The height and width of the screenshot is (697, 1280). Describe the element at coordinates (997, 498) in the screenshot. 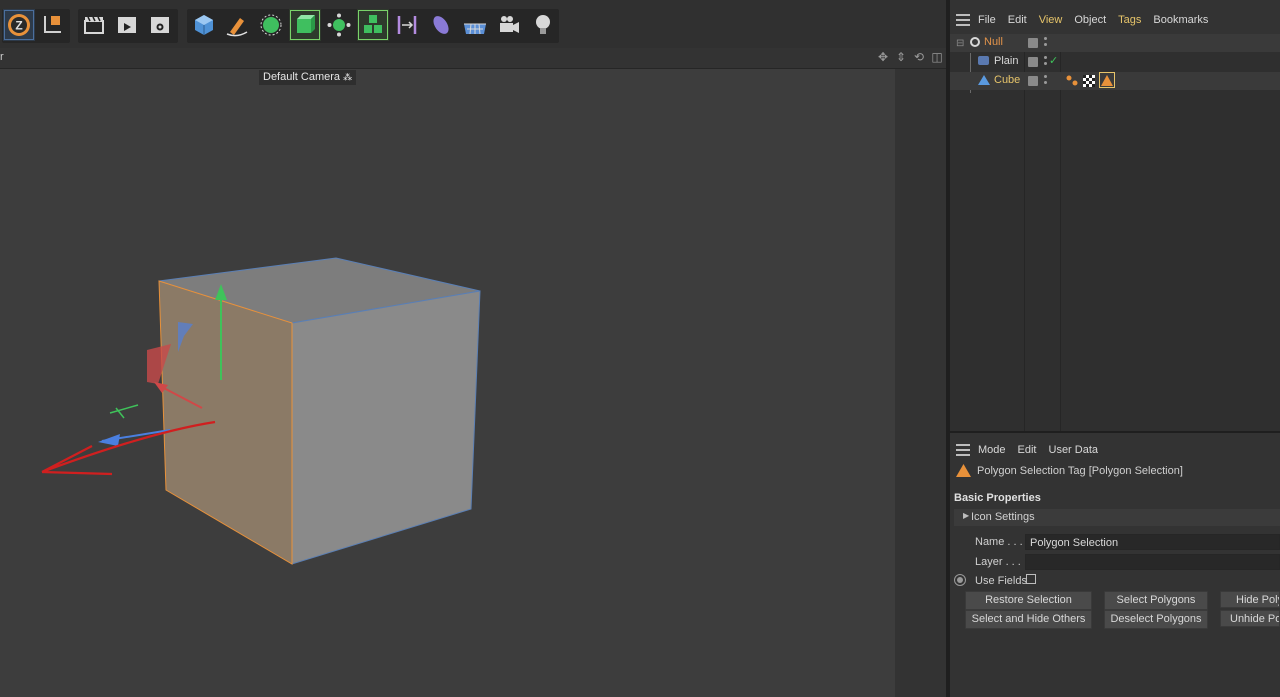

I see `section-basic-properties: Basic Properties` at that location.